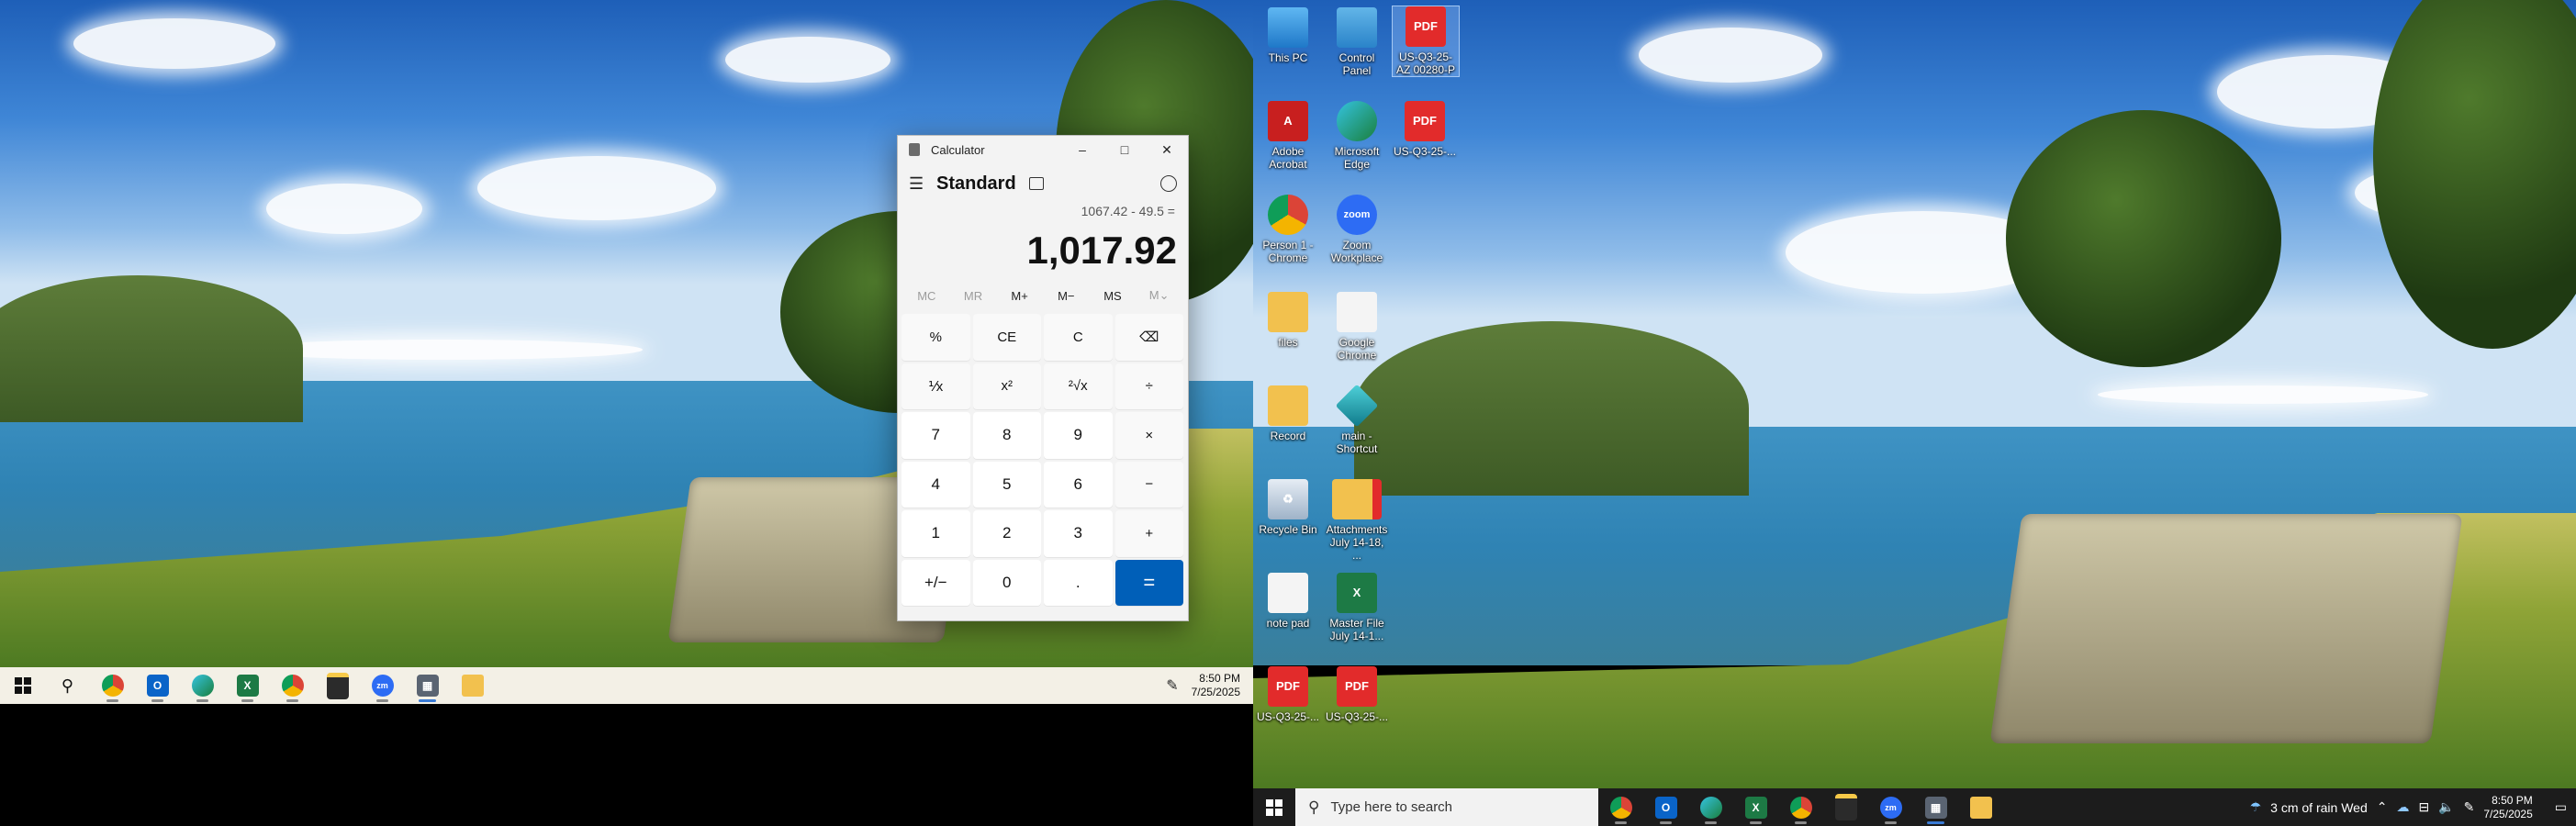  What do you see at coordinates (1148, 337) in the screenshot?
I see `backspace-key: ⌫` at bounding box center [1148, 337].